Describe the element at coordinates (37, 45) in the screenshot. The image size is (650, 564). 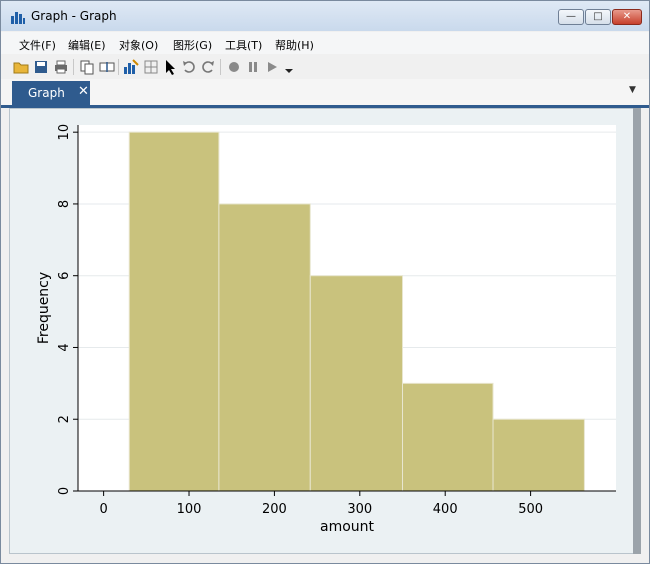
I see `menu-file: 文件(F)` at that location.